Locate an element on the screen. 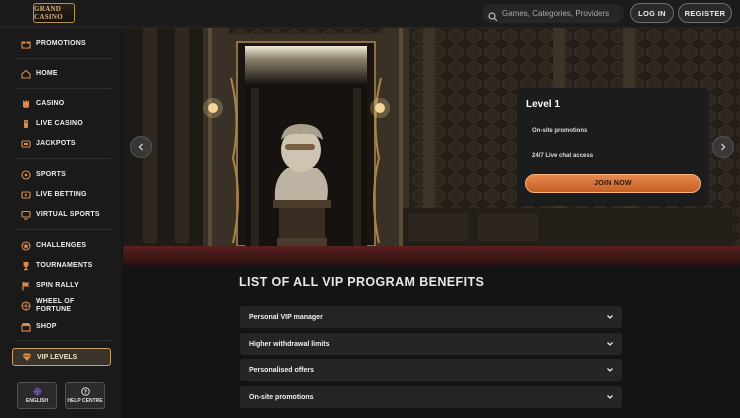  site-logo: GRAND CASINO is located at coordinates (54, 13).